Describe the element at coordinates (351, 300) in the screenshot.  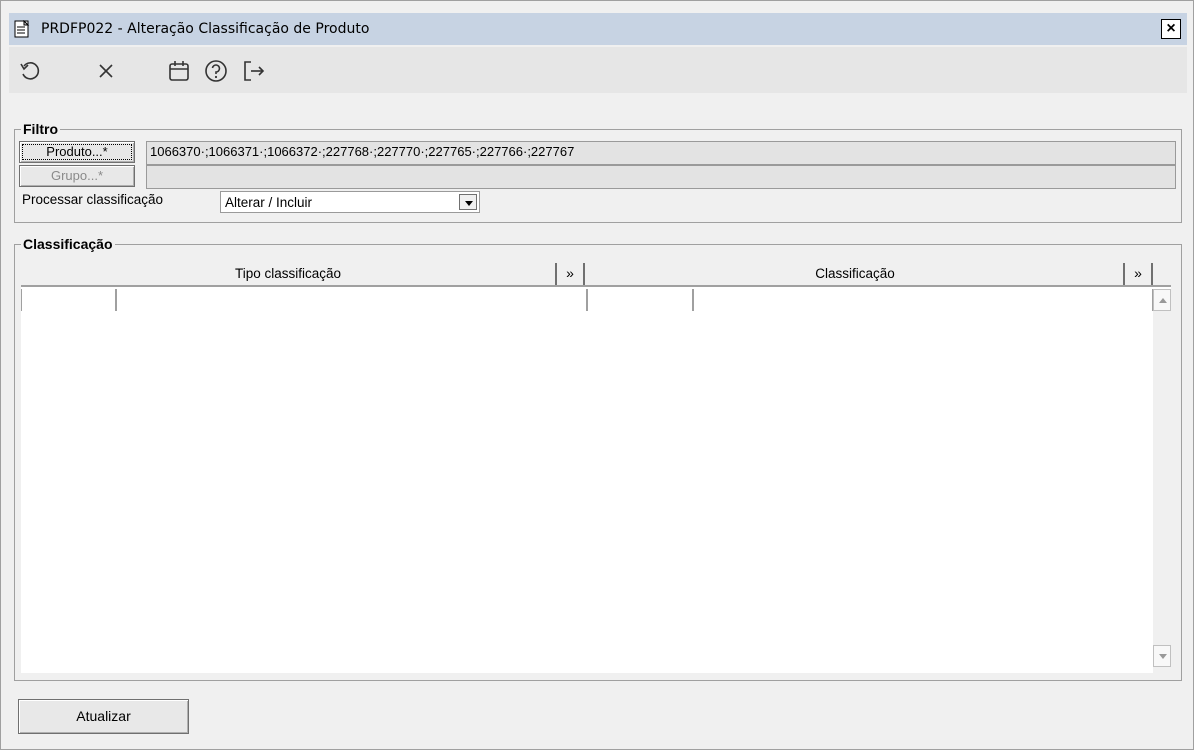
I see `cell-tipo-desc` at that location.